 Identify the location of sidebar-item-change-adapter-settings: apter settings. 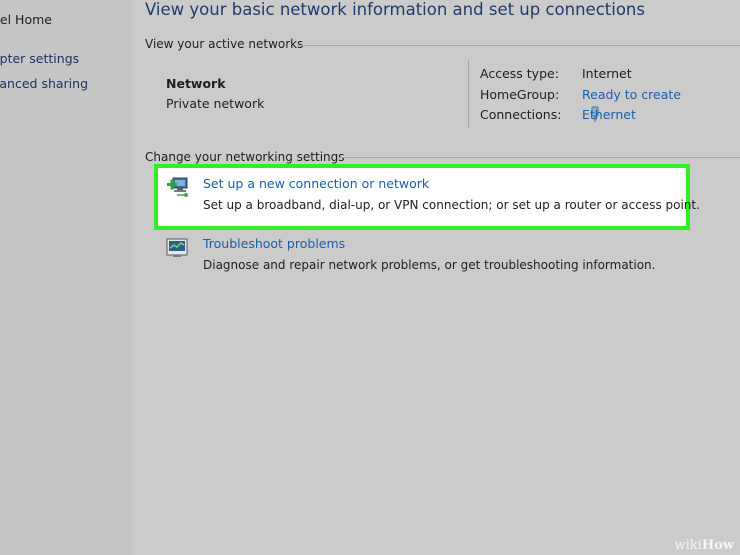
(39, 58).